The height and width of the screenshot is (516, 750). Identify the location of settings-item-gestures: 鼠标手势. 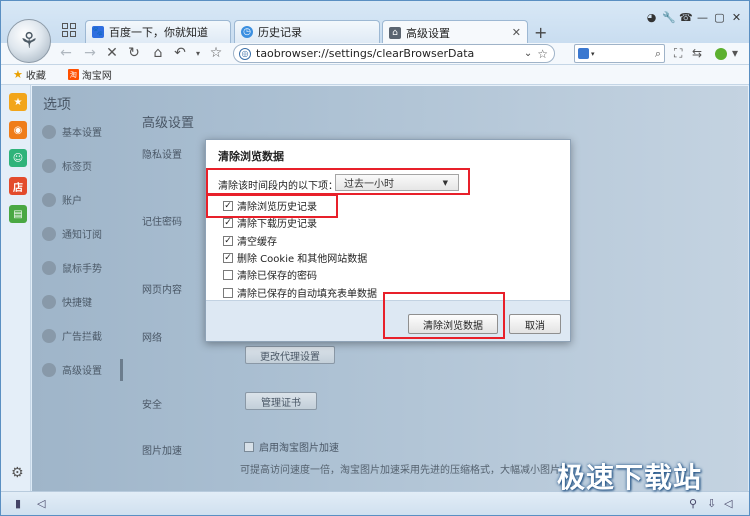
(72, 267).